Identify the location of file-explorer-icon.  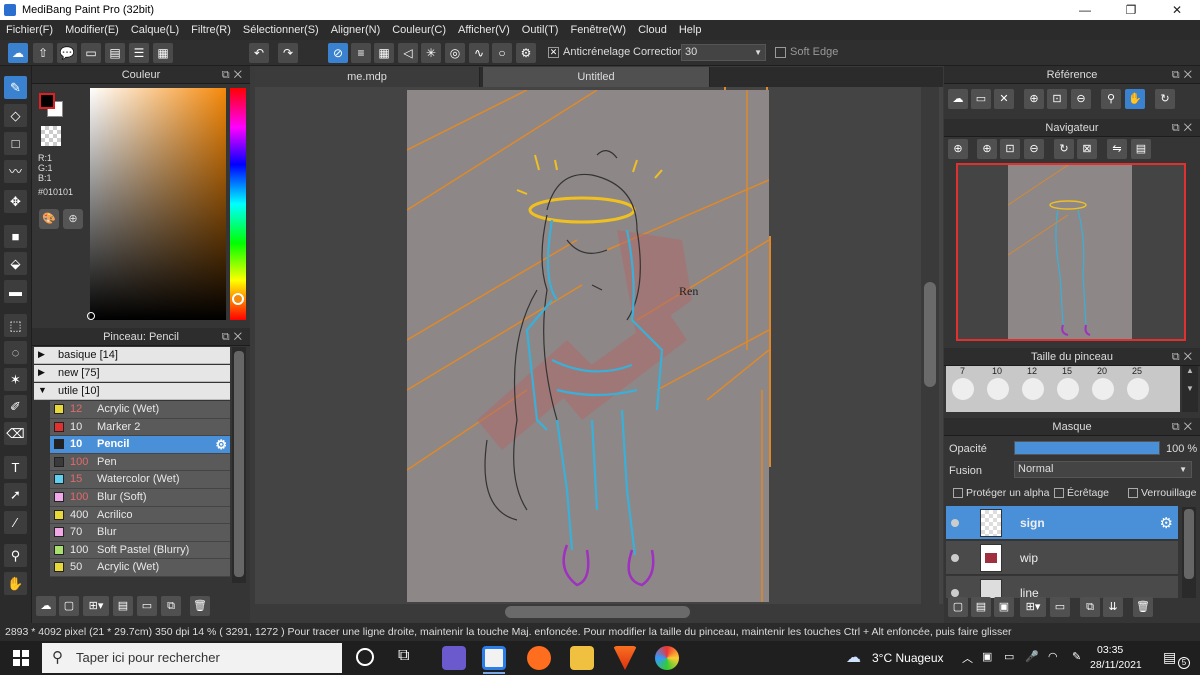
(582, 658).